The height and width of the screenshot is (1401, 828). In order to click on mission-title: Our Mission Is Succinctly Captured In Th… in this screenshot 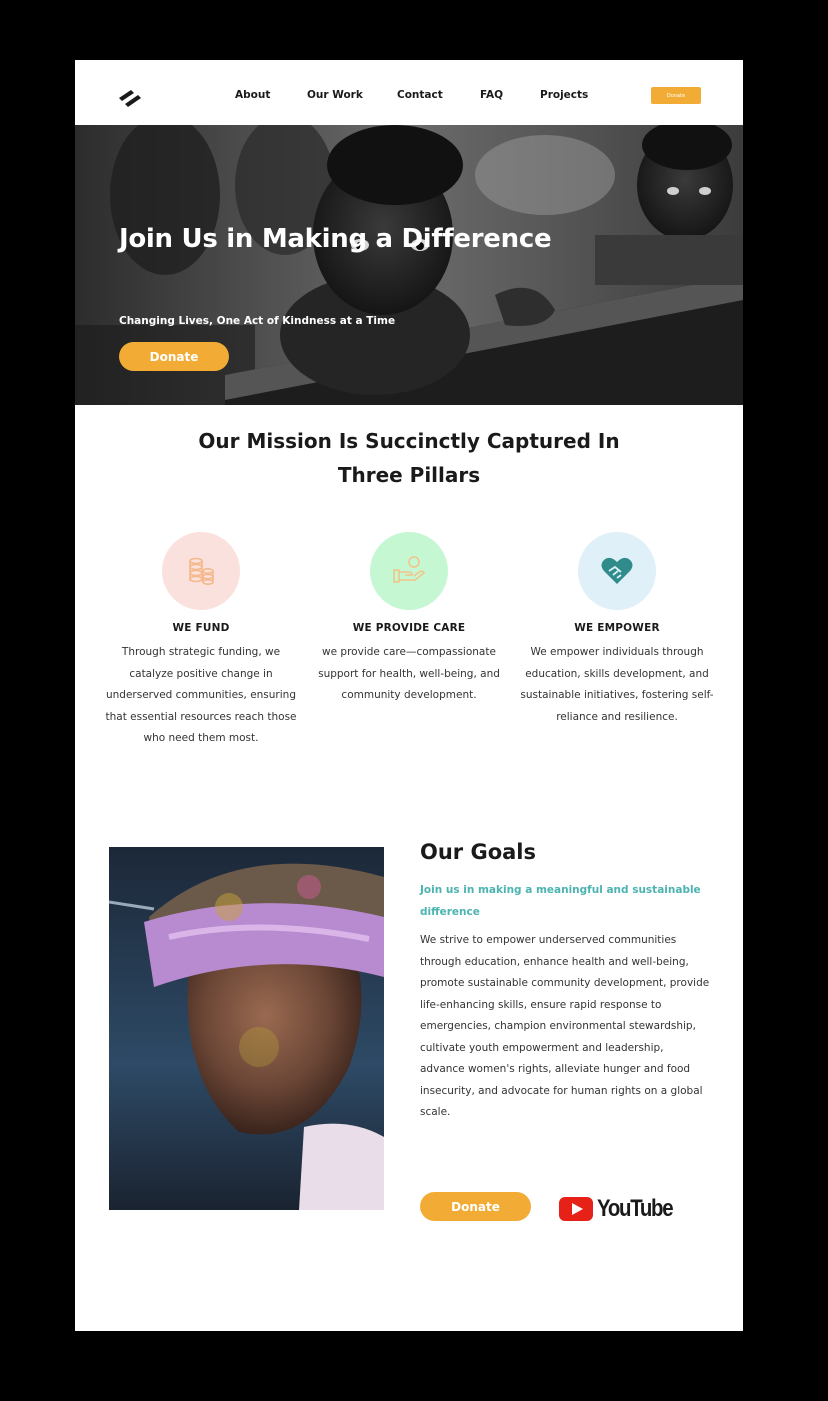, I will do `click(409, 458)`.